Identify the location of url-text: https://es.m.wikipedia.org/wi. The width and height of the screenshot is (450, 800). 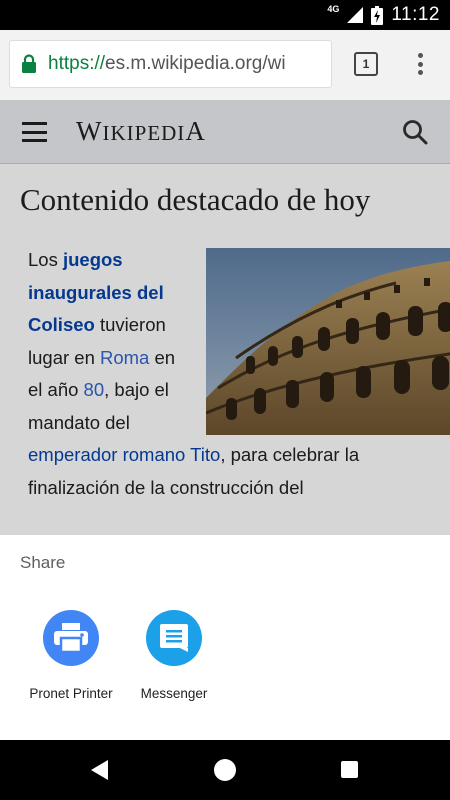
(167, 64).